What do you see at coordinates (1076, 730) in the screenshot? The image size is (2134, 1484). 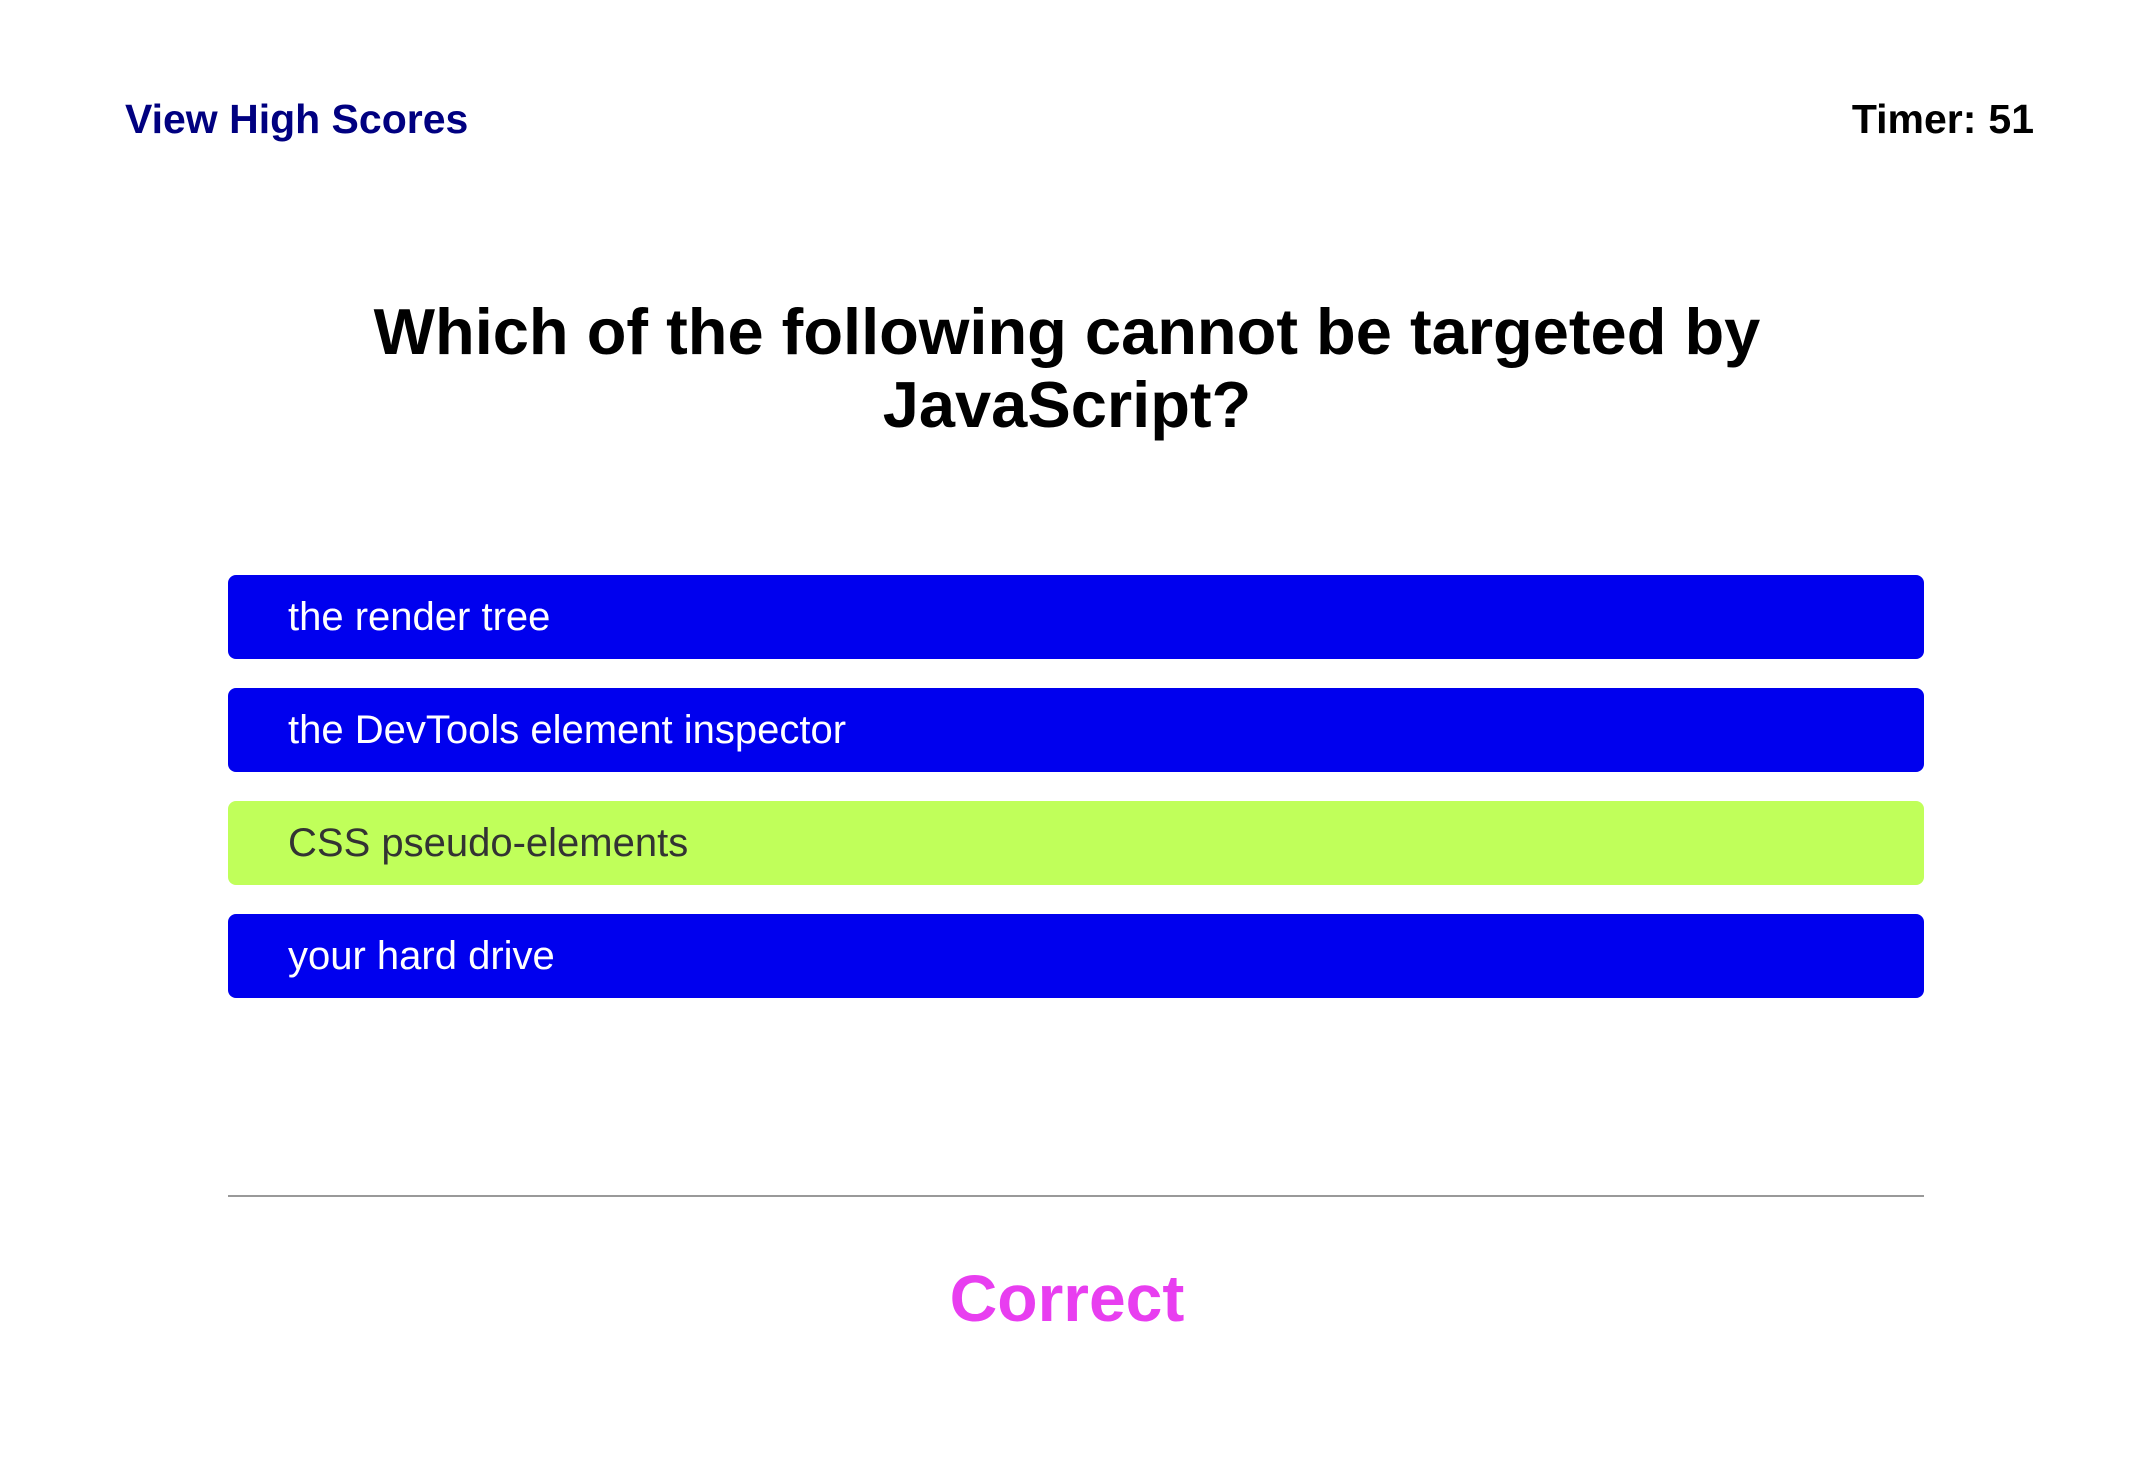 I see `answer-button: the DevTools element inspector` at bounding box center [1076, 730].